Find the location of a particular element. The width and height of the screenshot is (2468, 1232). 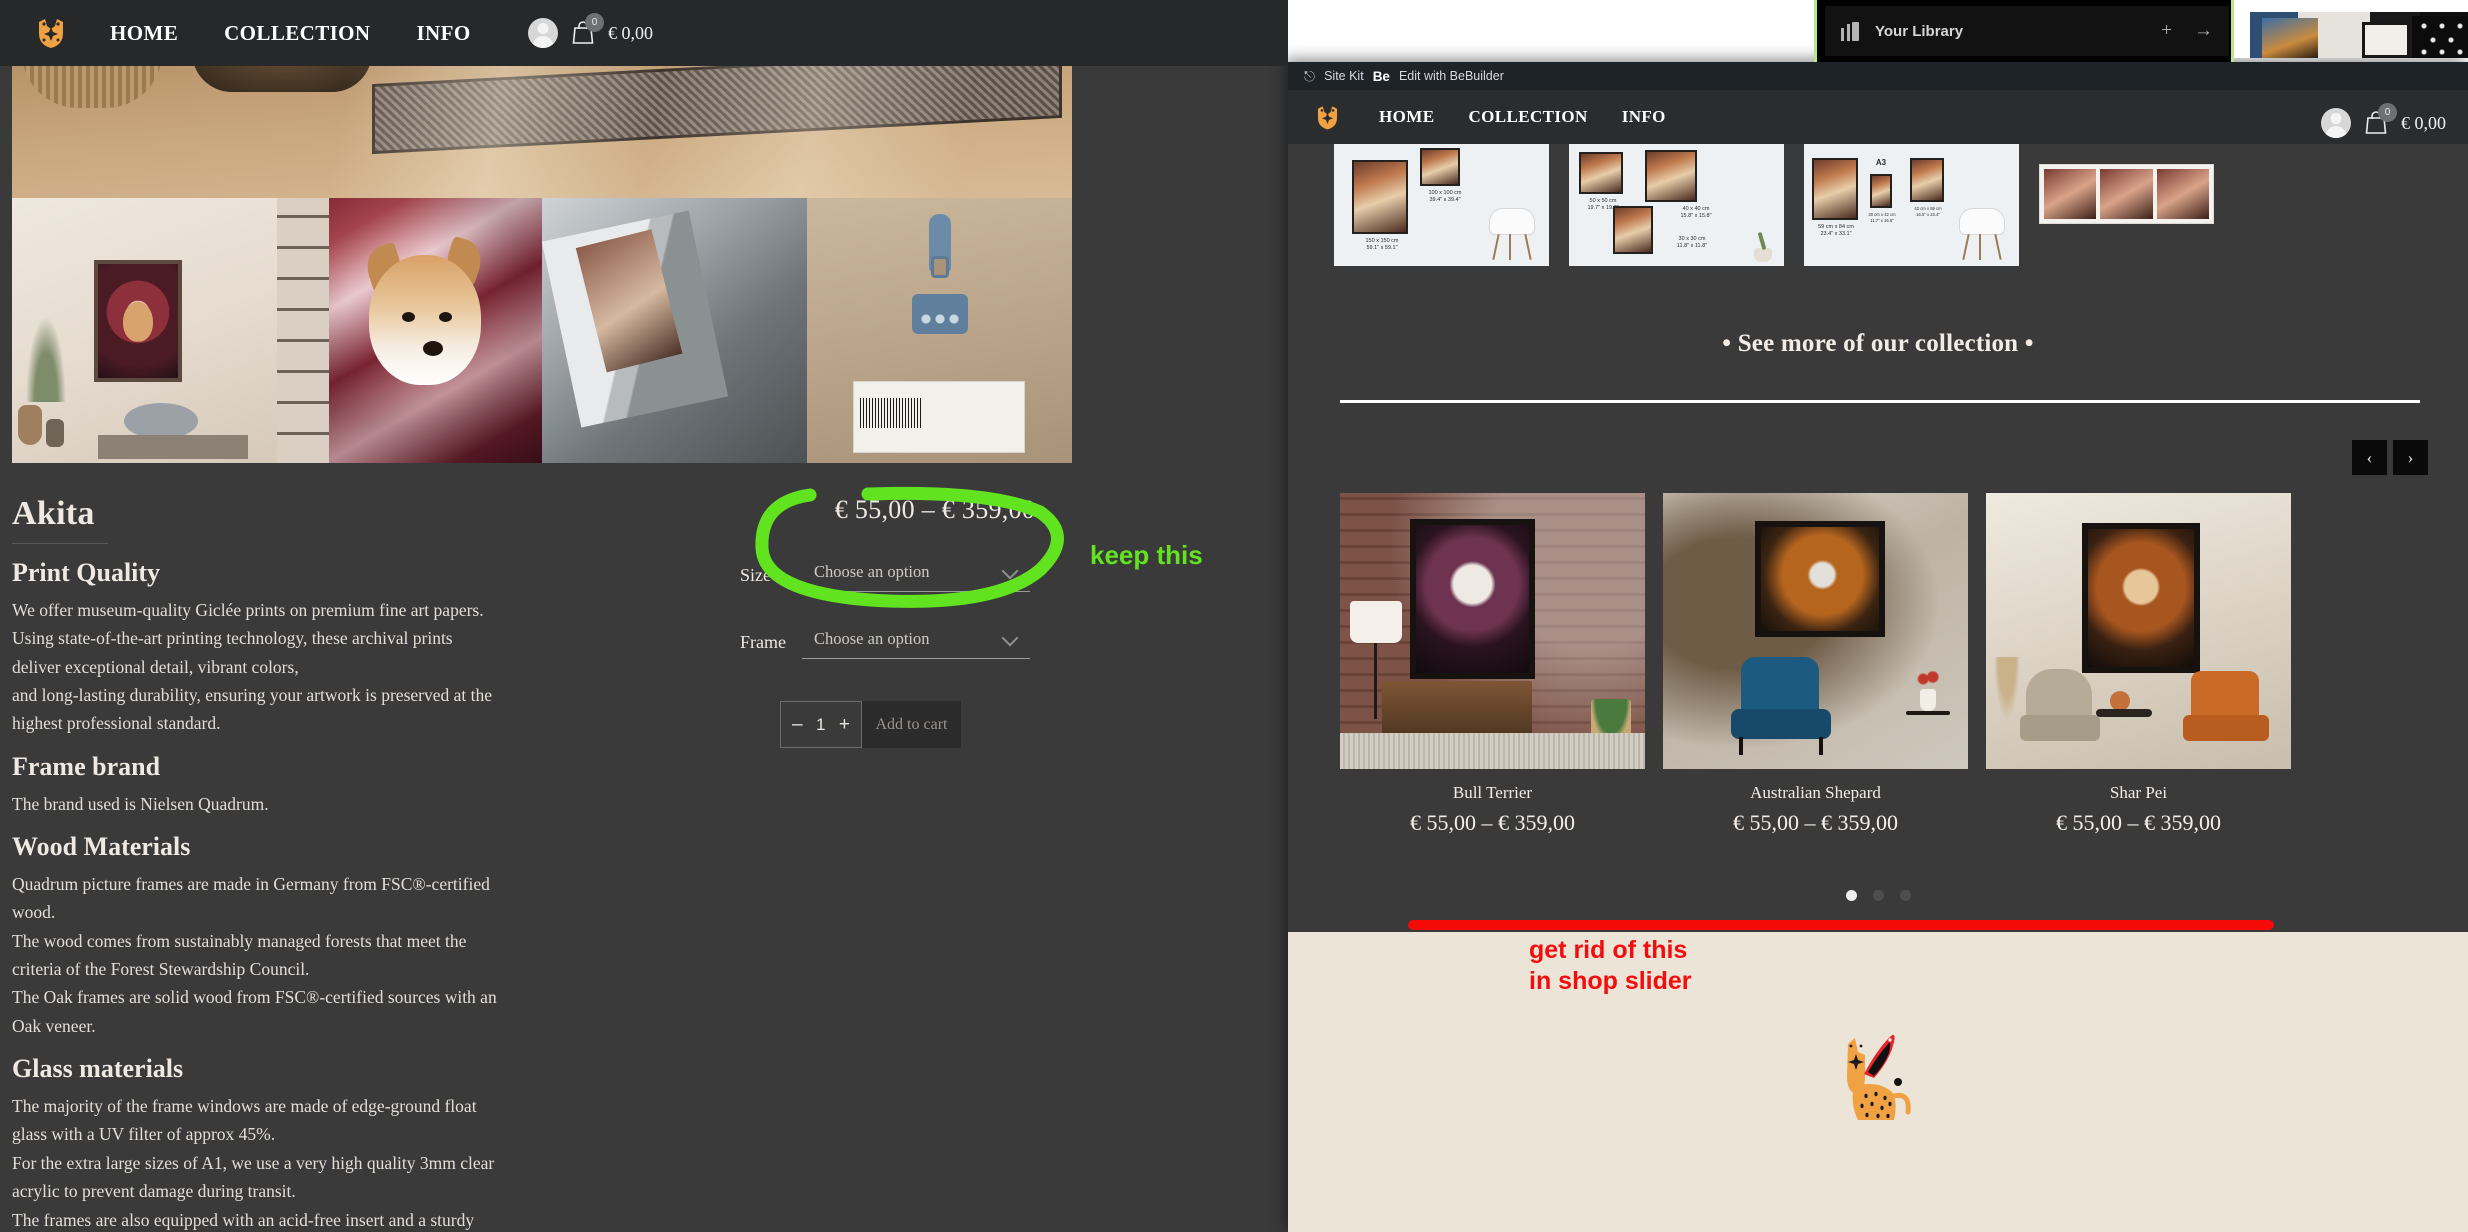

decor-armchair is located at coordinates (1781, 706).